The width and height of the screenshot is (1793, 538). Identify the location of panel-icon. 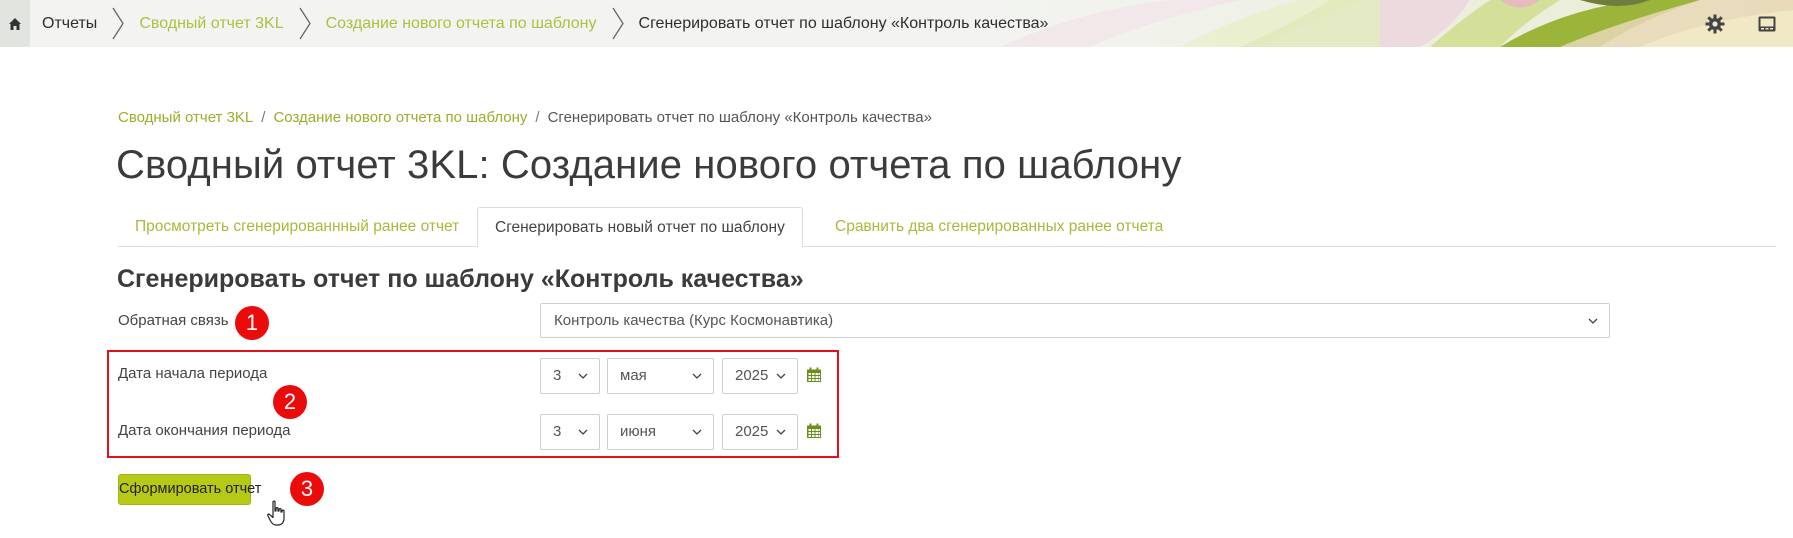
(1767, 23).